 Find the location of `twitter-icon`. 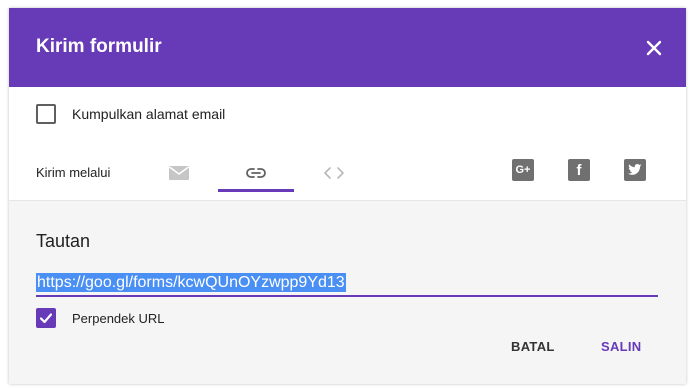

twitter-icon is located at coordinates (635, 169).